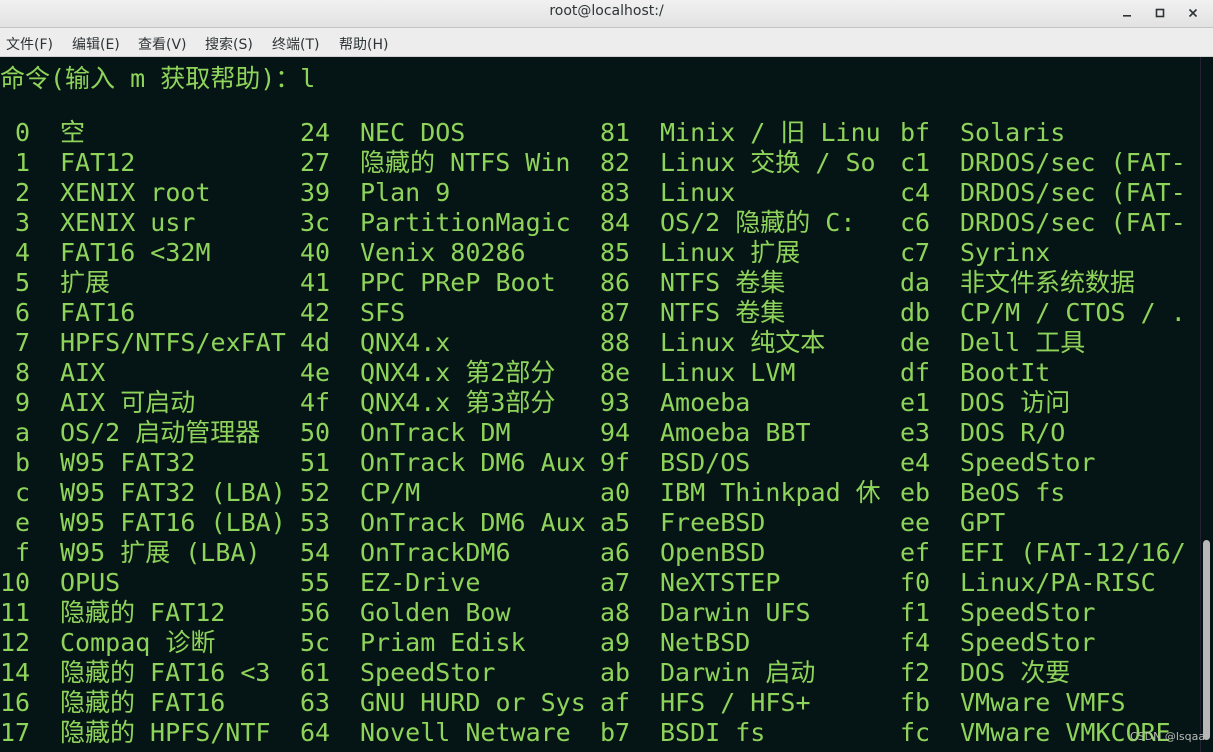  I want to click on partition-code: 94, so click(615, 432).